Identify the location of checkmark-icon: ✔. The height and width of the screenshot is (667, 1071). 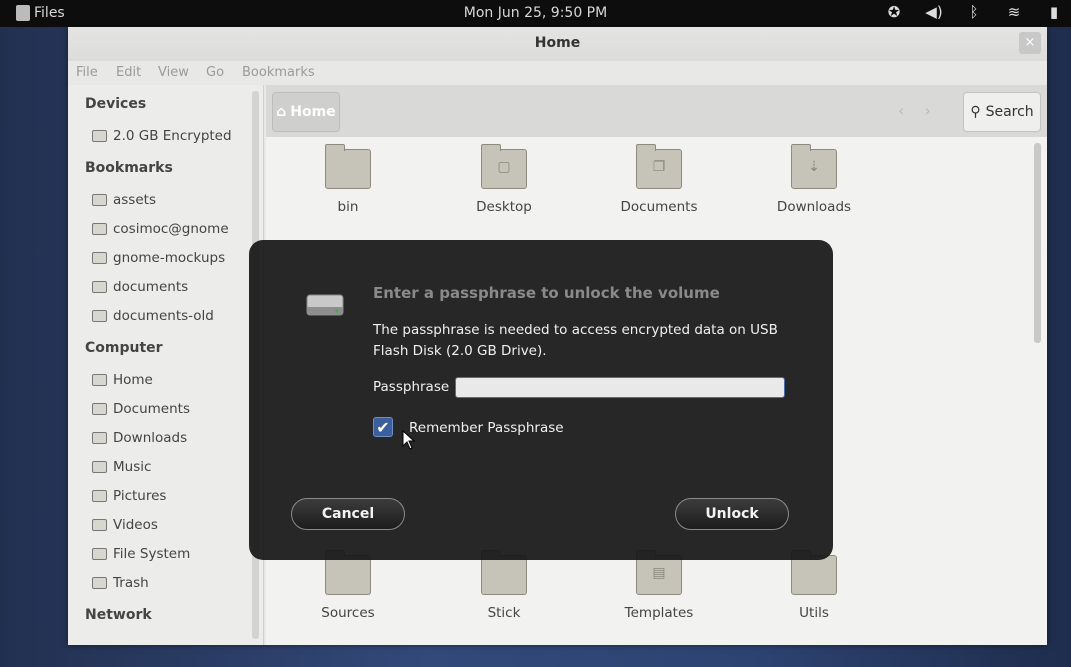
(383, 427).